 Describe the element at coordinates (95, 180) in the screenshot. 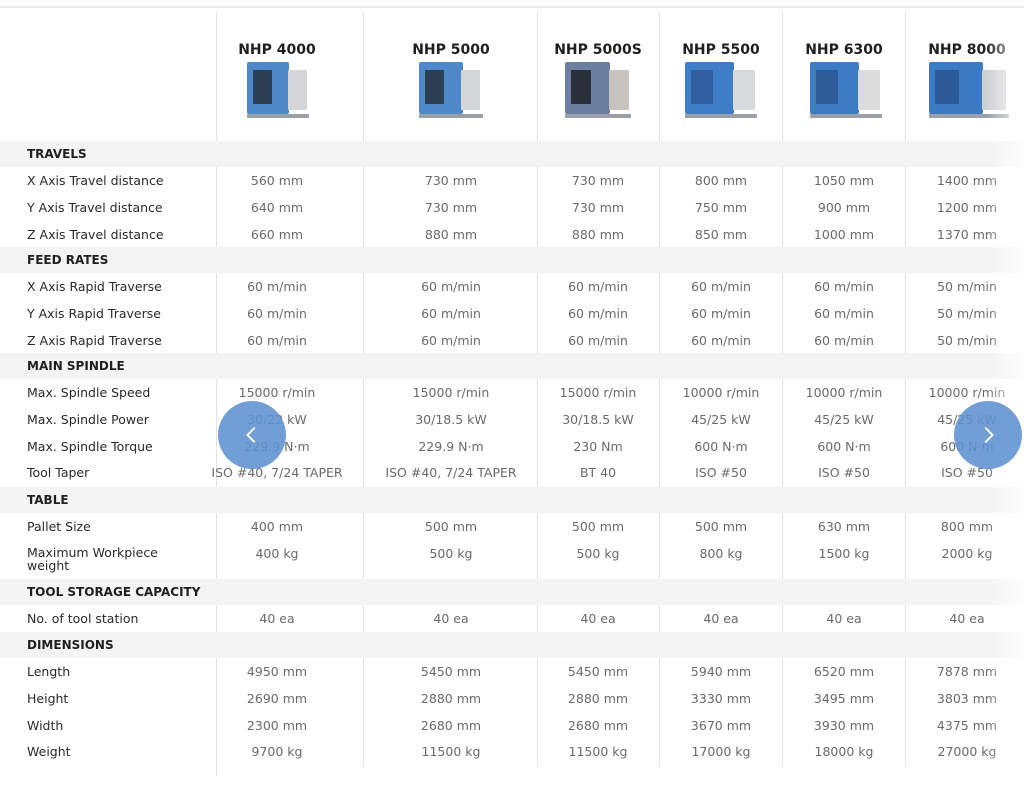

I see `row-label: X Axis Travel distance` at that location.